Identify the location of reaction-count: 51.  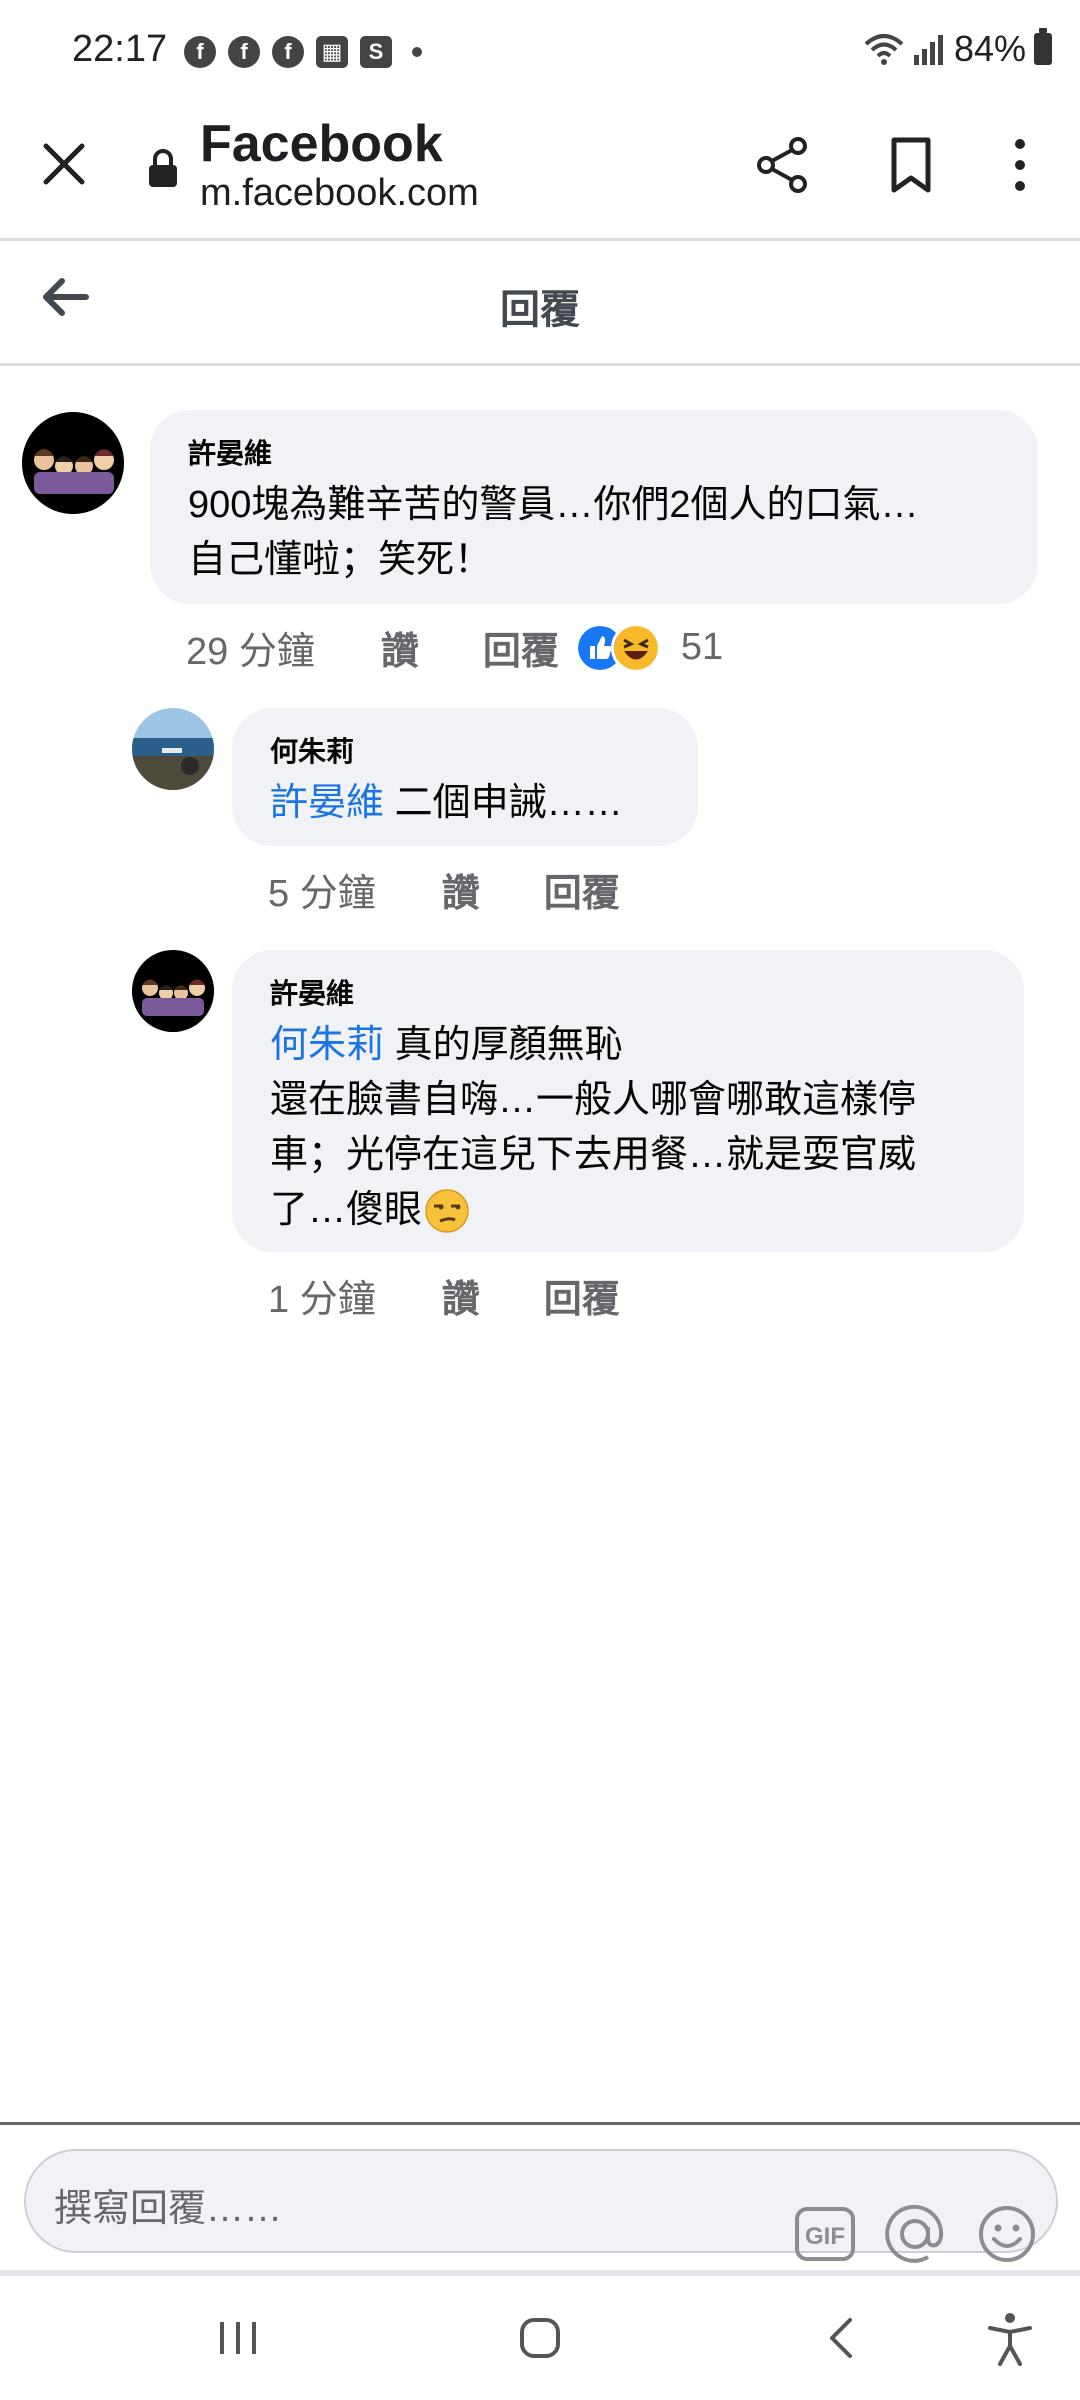
(702, 647).